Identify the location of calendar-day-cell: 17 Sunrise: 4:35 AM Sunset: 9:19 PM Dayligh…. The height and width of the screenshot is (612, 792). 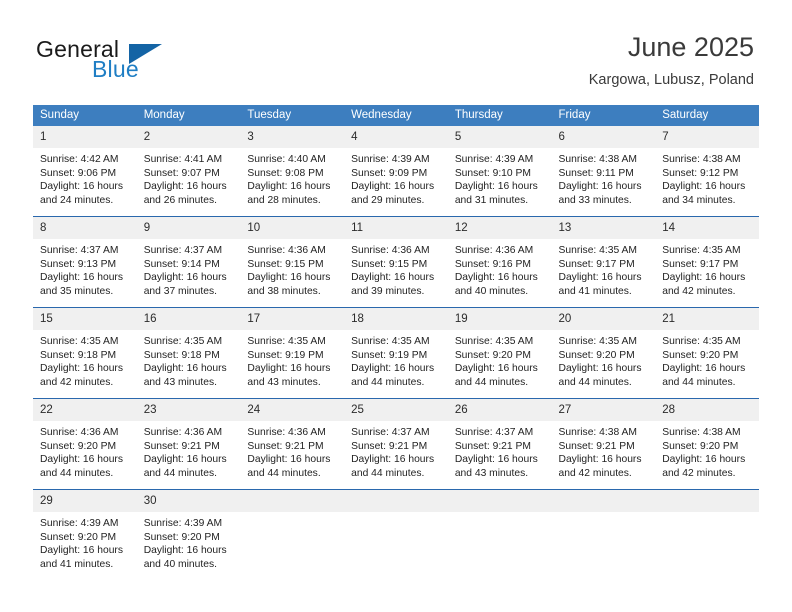
(292, 353).